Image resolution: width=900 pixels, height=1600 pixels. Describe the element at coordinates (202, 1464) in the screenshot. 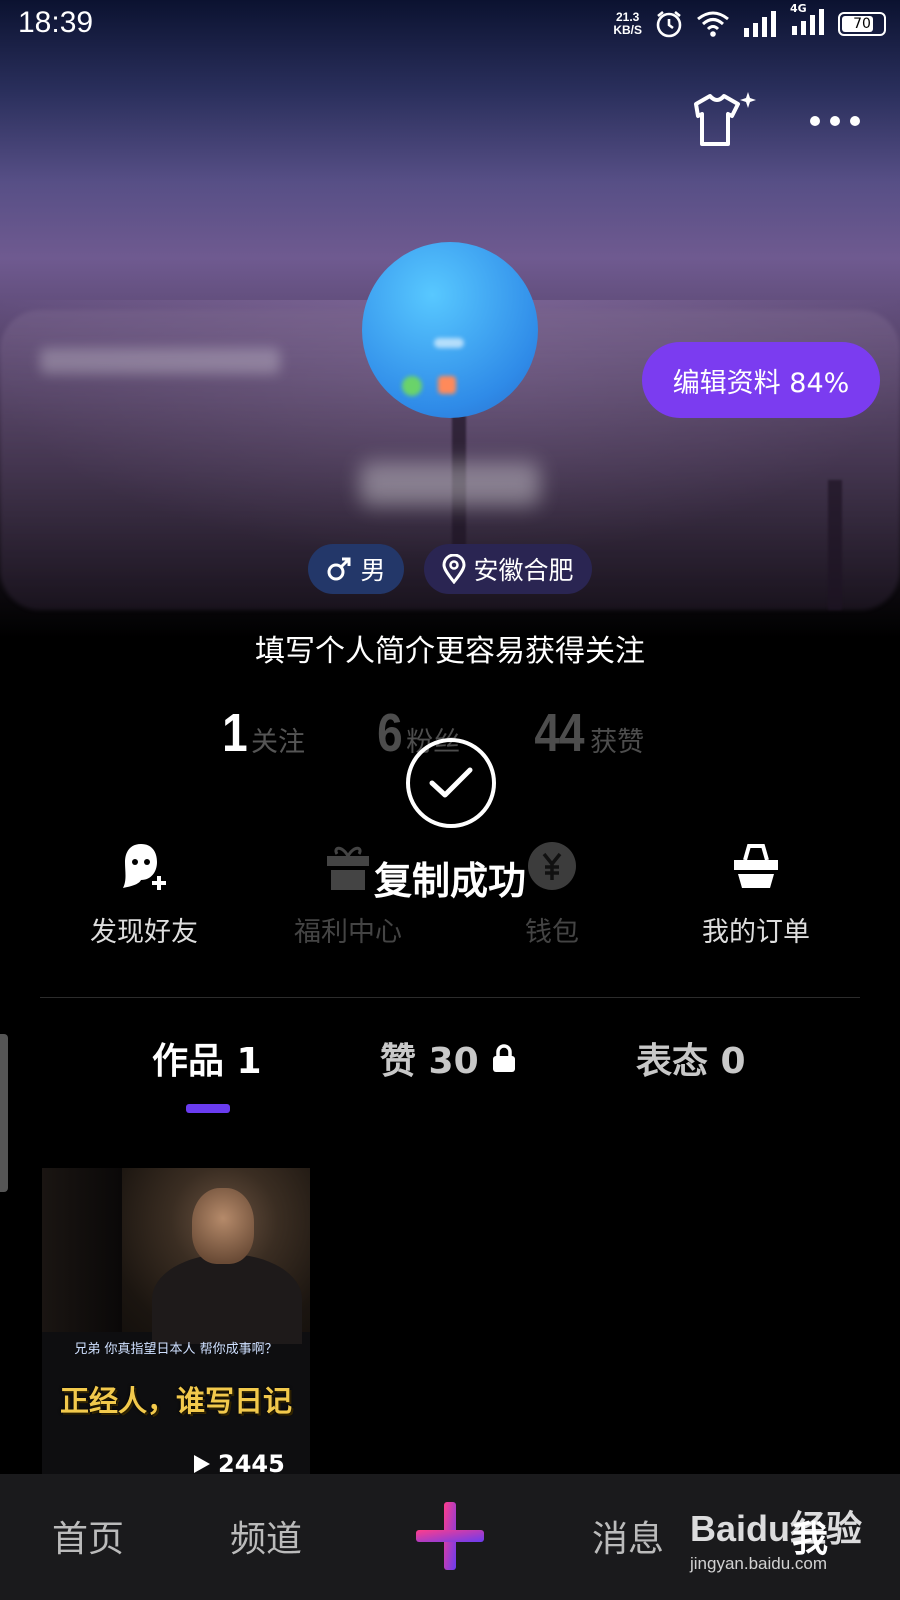

I see `play-icon` at that location.